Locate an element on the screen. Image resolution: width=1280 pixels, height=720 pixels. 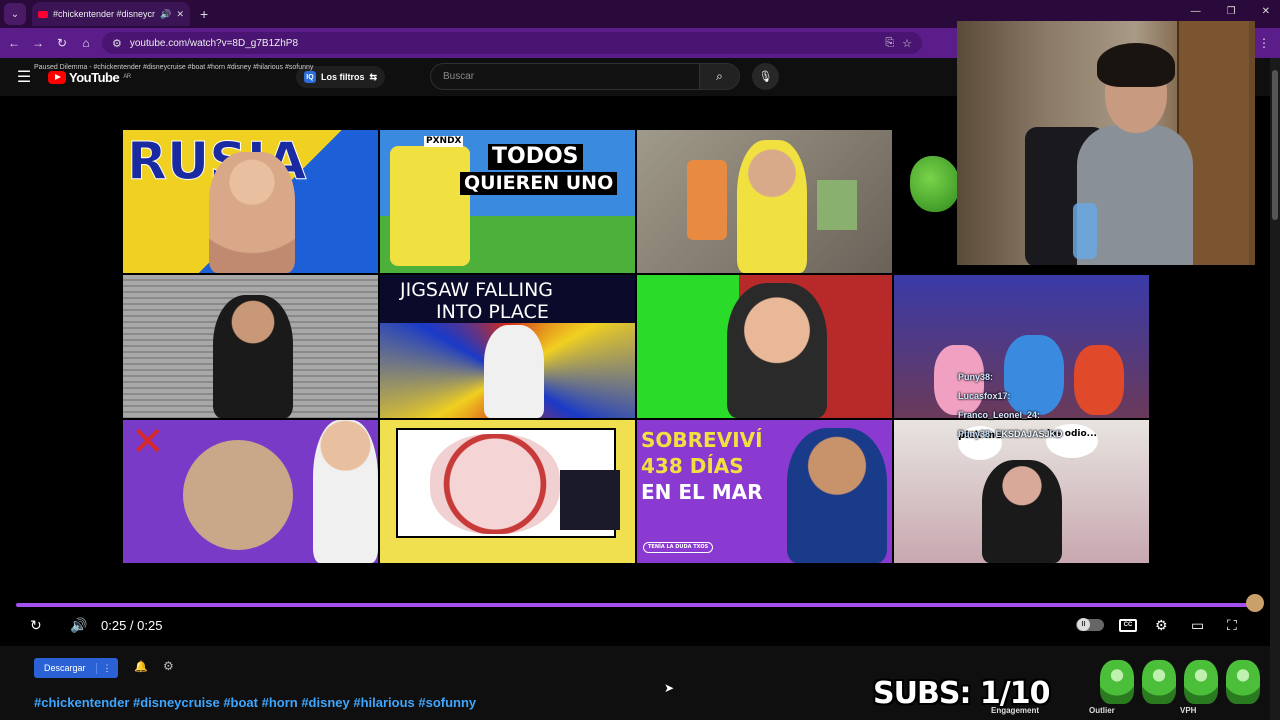
download-button-group: Descargar ⋮ is located at coordinates (76, 668).